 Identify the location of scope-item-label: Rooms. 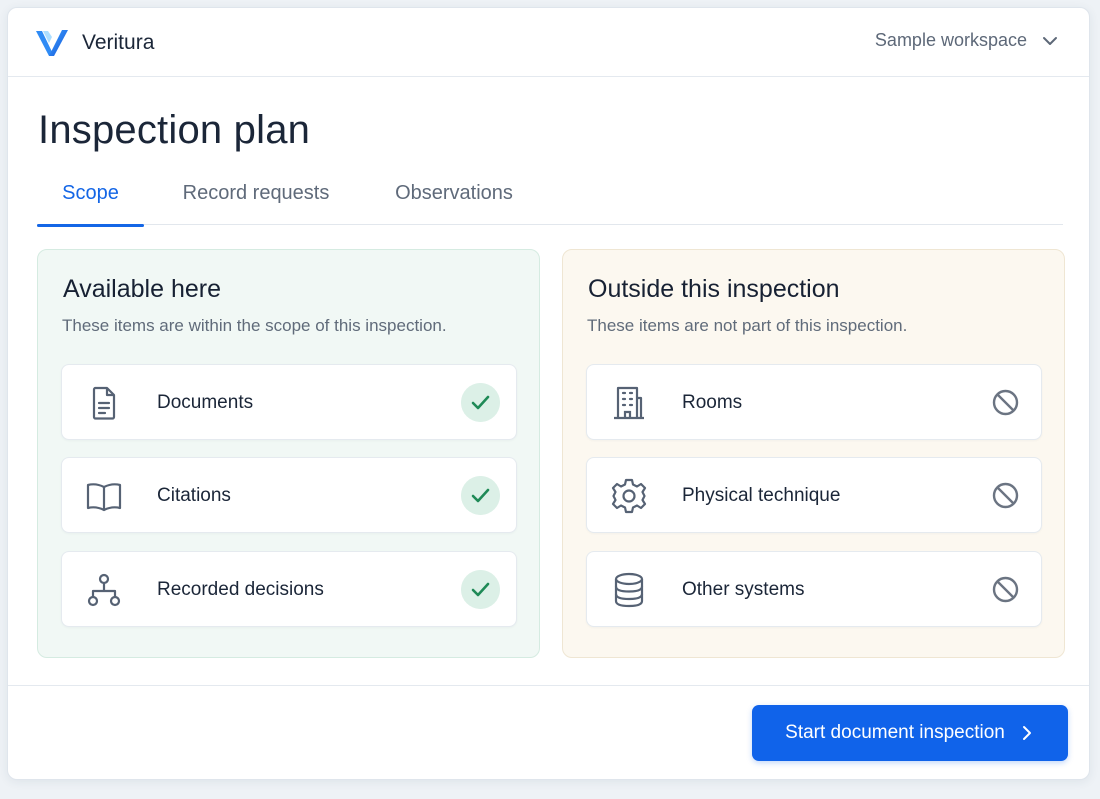
(712, 402).